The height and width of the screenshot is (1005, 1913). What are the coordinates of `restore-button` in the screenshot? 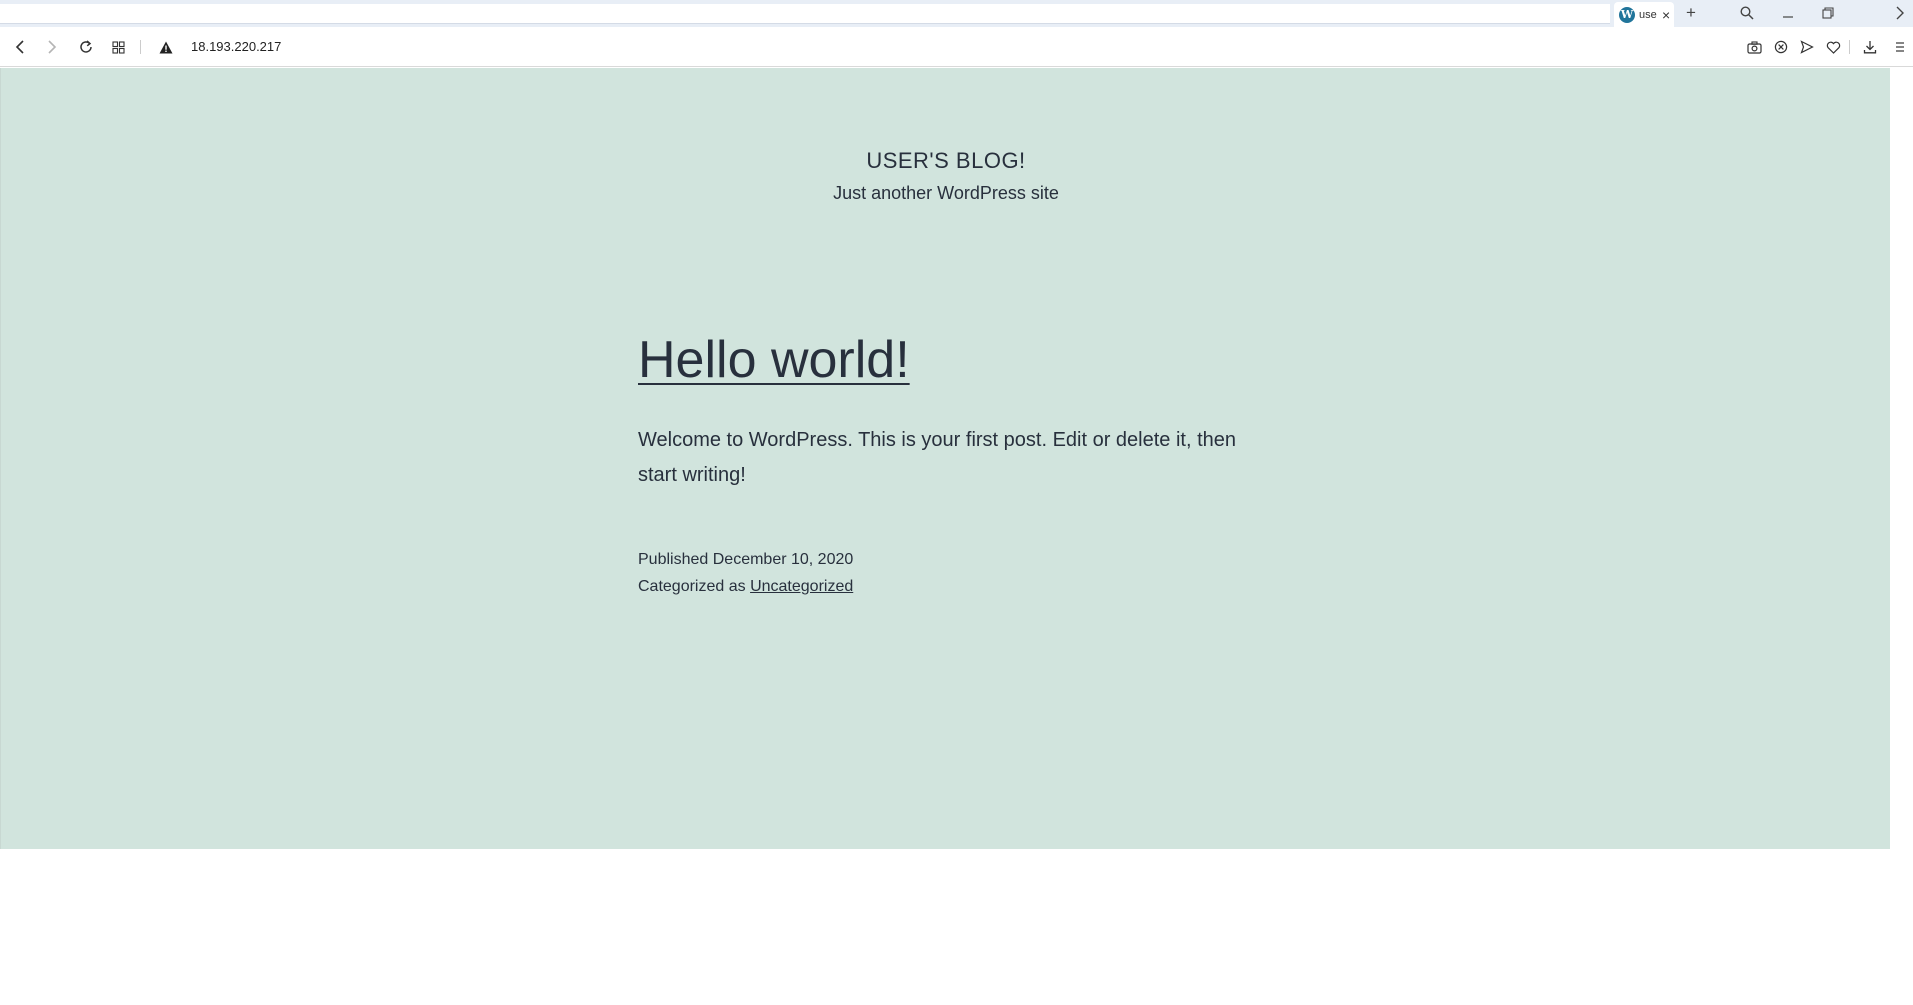 It's located at (1828, 13).